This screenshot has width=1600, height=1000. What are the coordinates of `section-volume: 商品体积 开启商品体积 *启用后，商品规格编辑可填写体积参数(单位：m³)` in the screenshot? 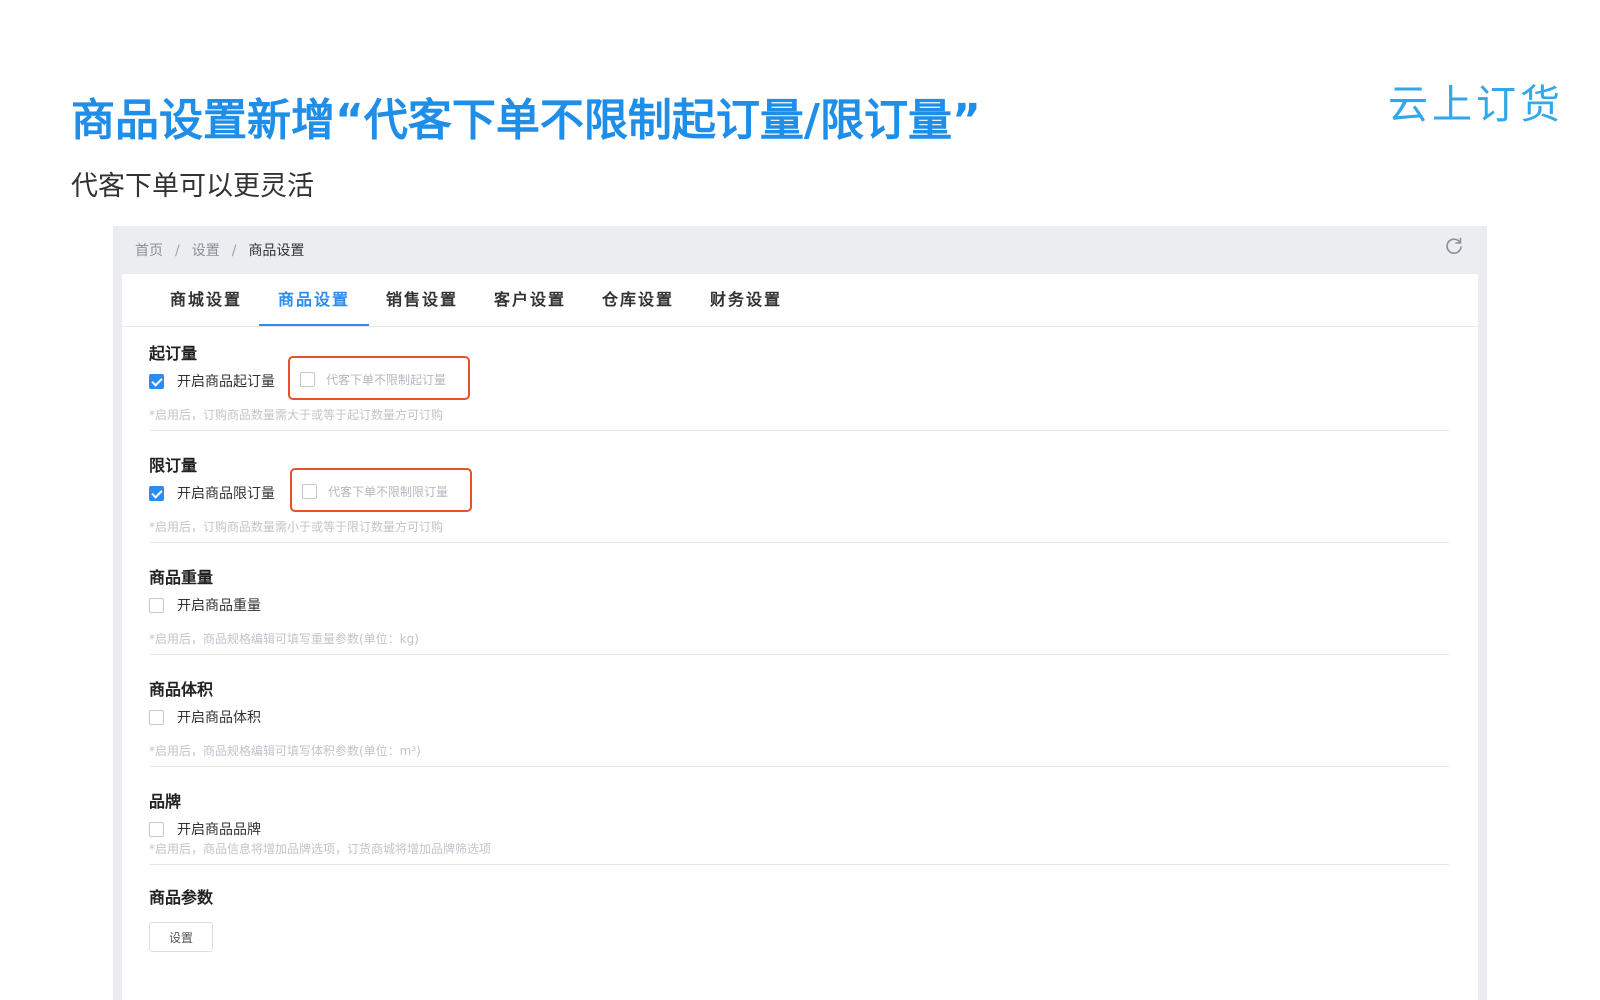 It's located at (799, 731).